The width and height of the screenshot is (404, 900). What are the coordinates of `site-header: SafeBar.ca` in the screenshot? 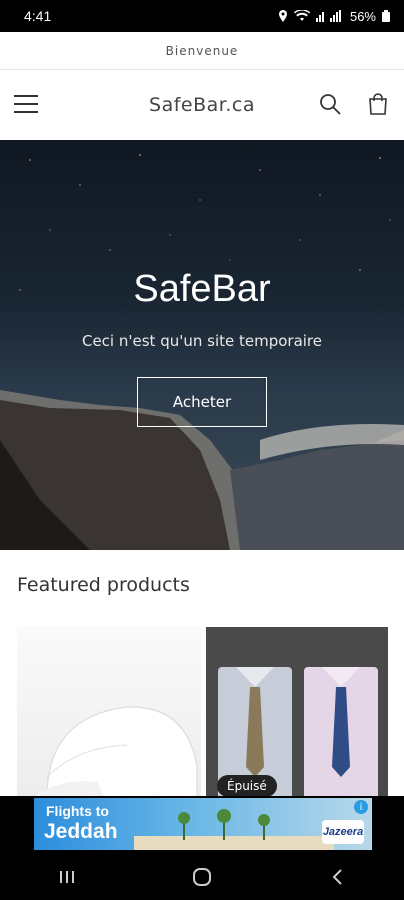 It's located at (202, 105).